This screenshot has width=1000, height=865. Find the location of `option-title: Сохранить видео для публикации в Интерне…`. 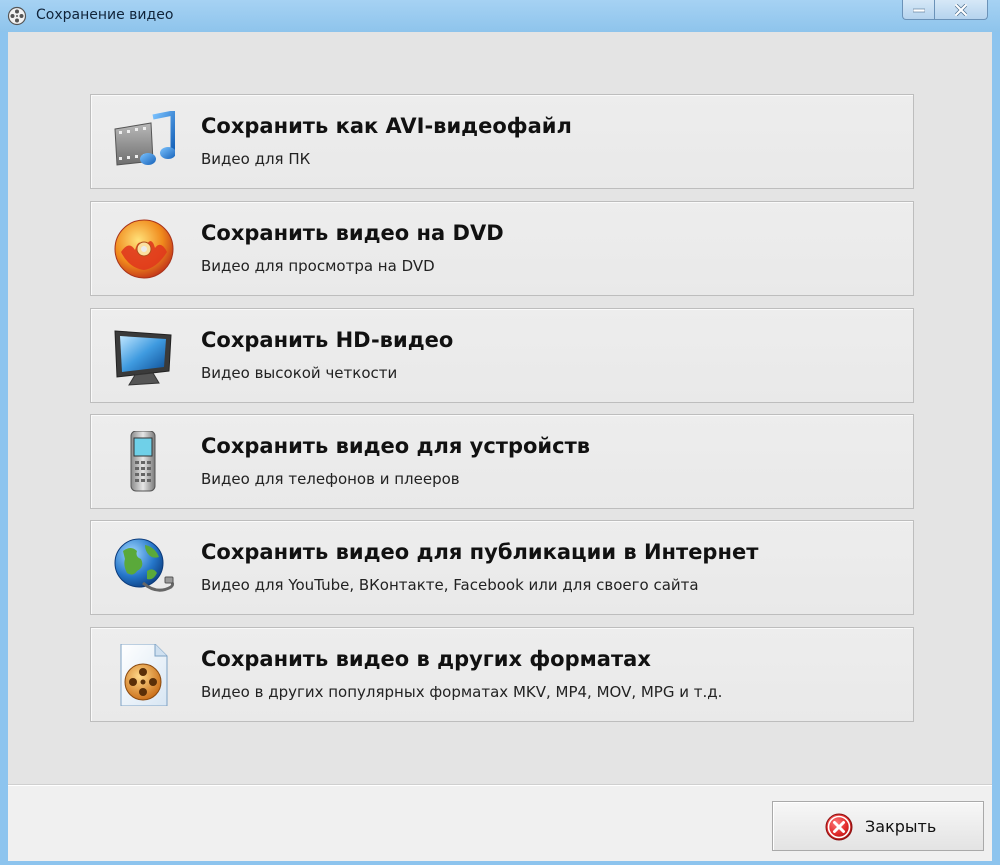

option-title: Сохранить видео для публикации в Интерне… is located at coordinates (480, 552).